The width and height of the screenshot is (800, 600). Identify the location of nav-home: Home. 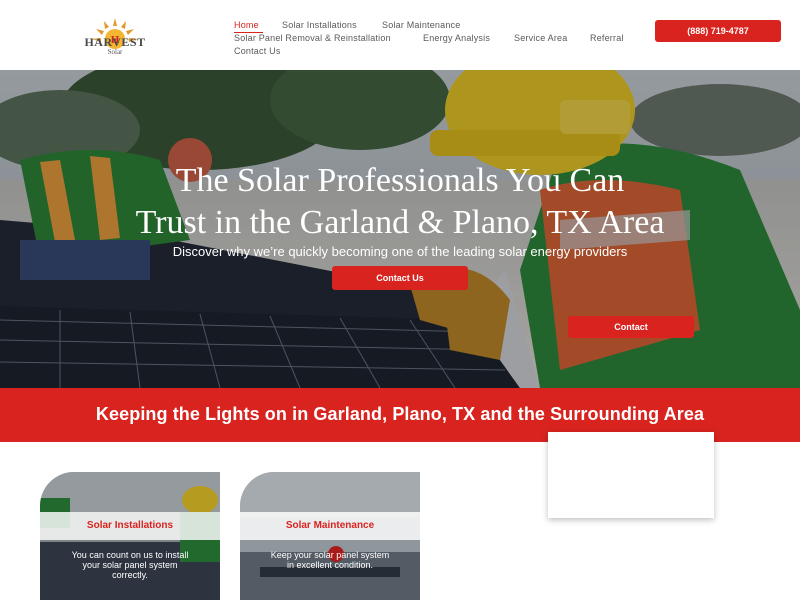
(246, 25).